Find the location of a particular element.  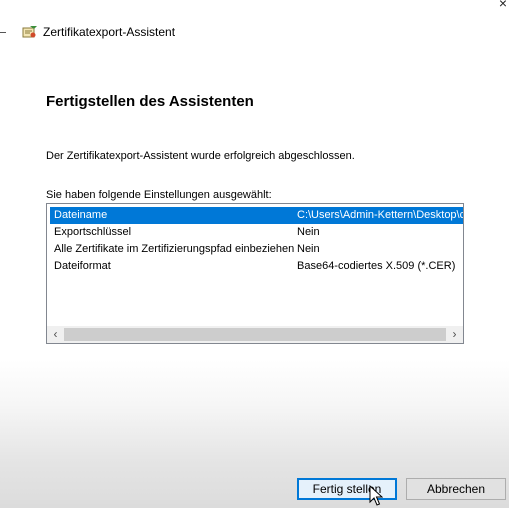

wizard-title-bar: Zertifikatexport-Assistent is located at coordinates (98, 32).